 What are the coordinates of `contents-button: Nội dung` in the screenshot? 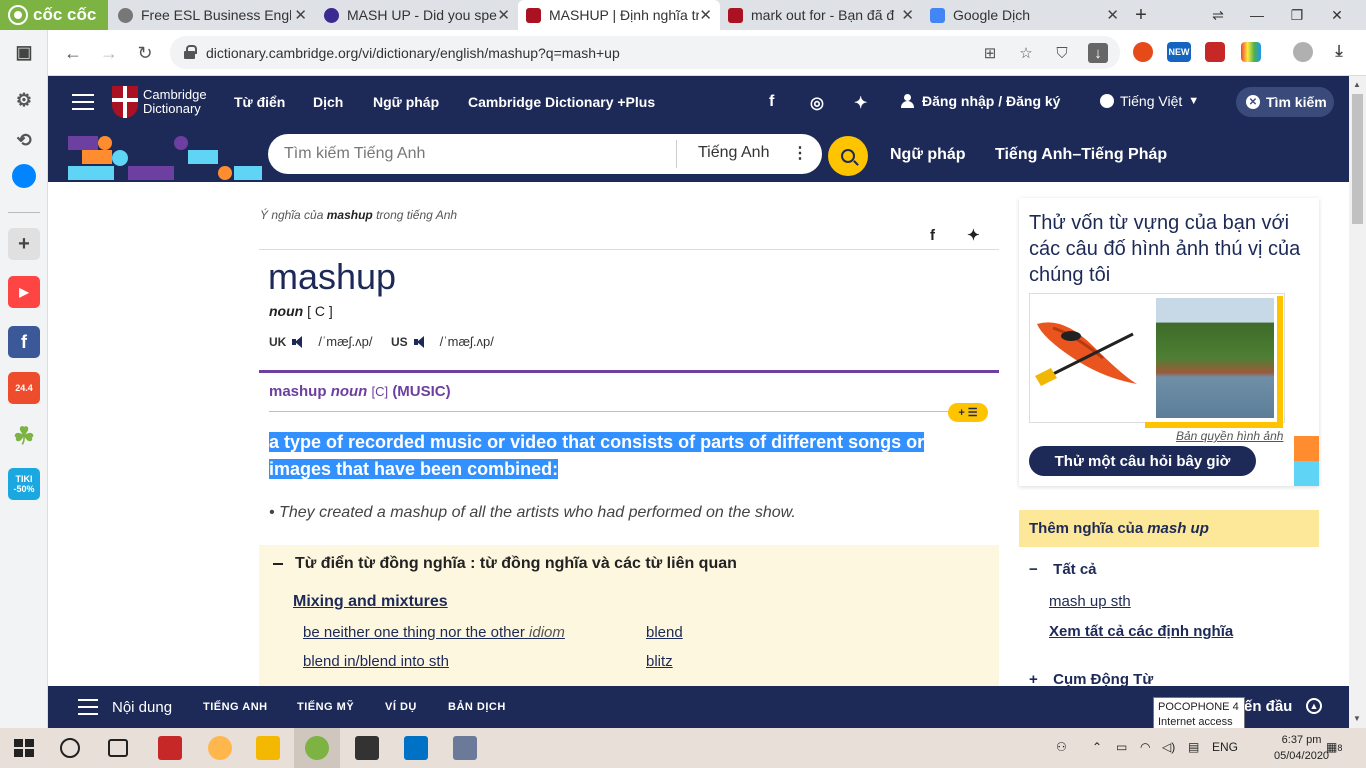 It's located at (142, 707).